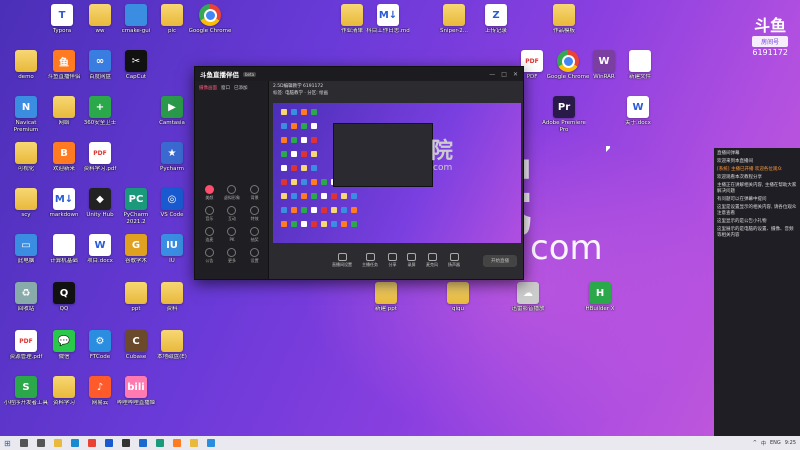 Image resolution: width=800 pixels, height=450 pixels. Describe the element at coordinates (136, 26) in the screenshot. I see `desktop-icon: cmake-gui` at that location.